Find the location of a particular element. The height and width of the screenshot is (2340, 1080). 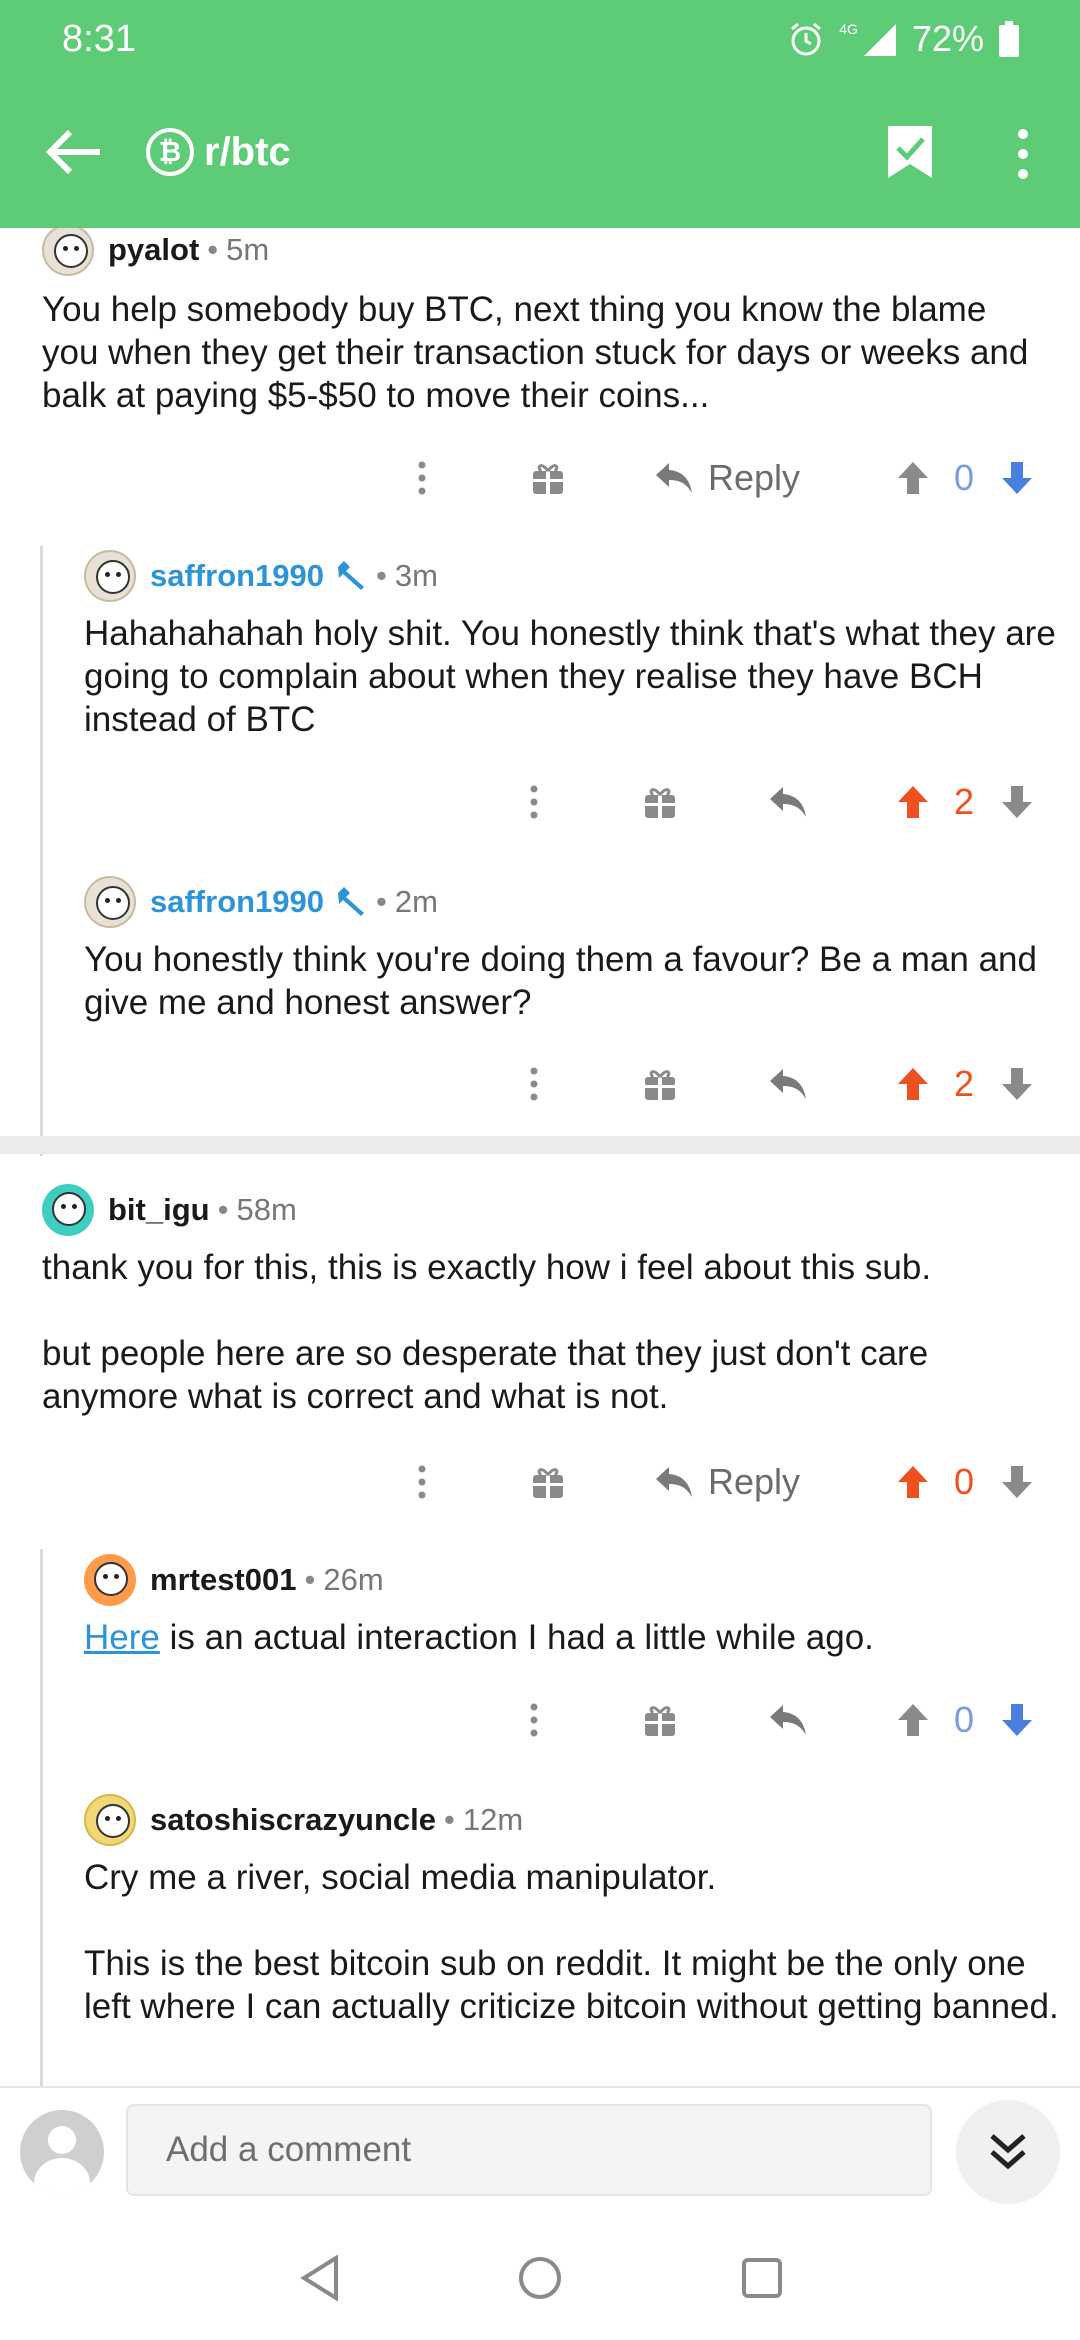

battery-label: 72% is located at coordinates (947, 38).